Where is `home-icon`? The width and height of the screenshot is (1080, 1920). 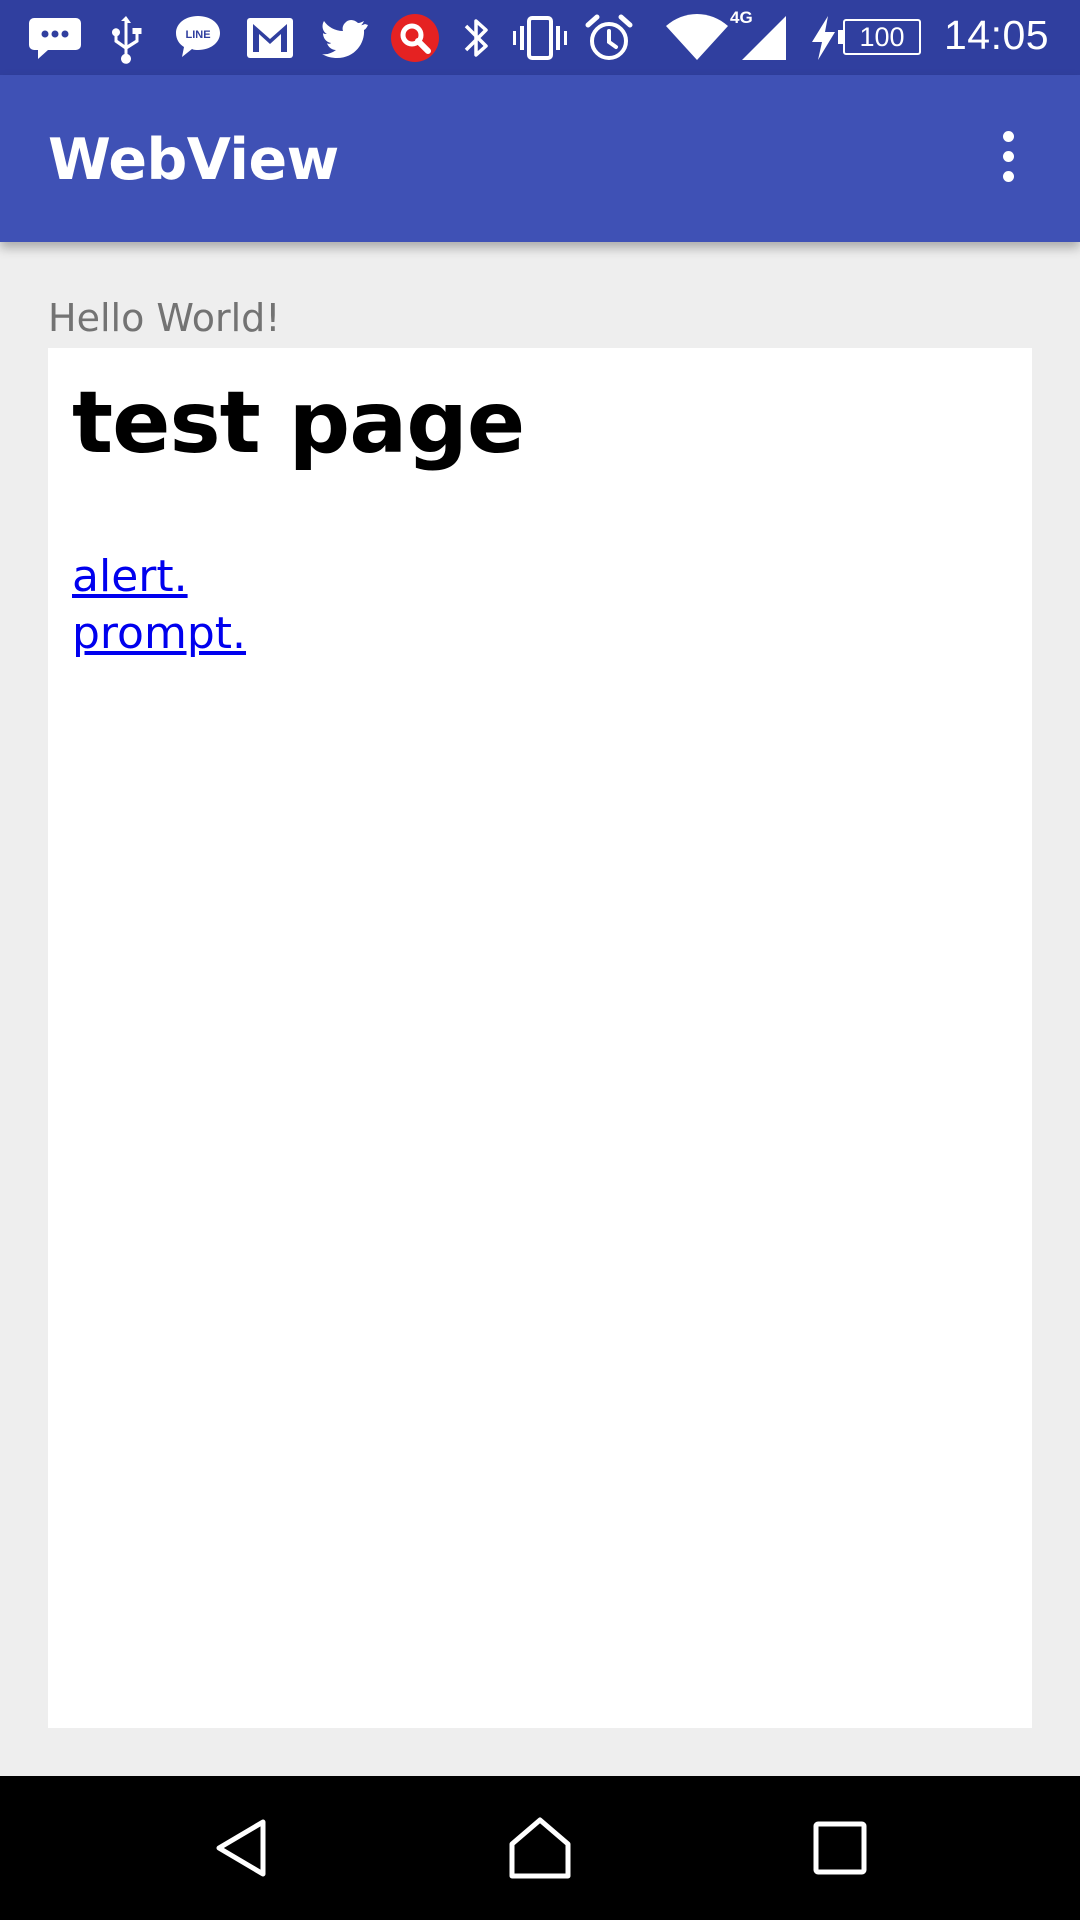 home-icon is located at coordinates (540, 1848).